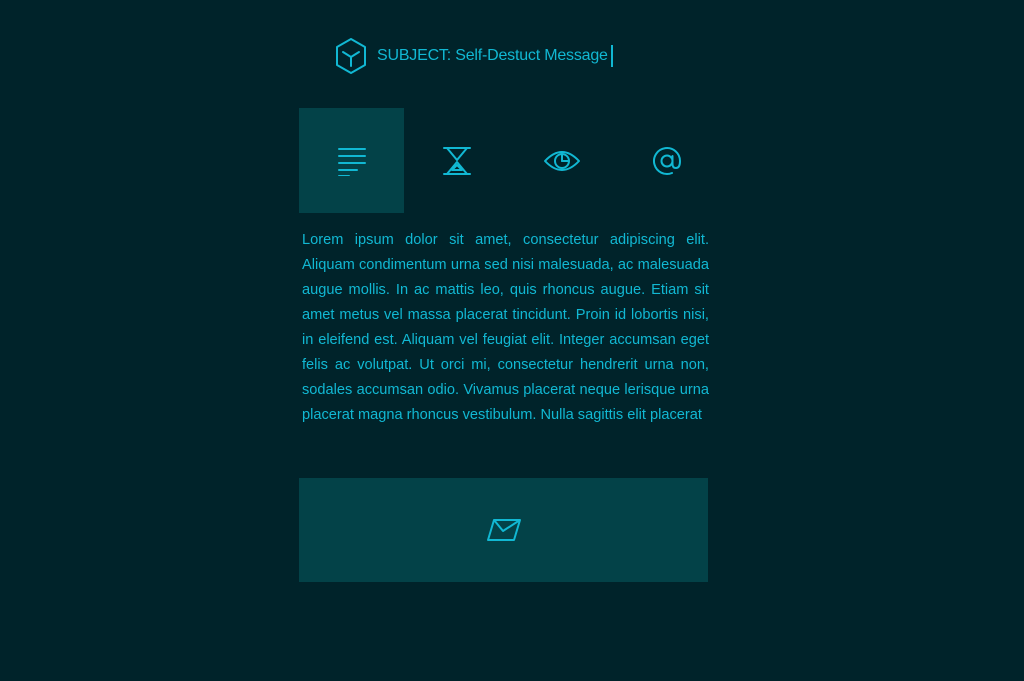 The width and height of the screenshot is (1024, 681). I want to click on at-sign-icon, so click(667, 161).